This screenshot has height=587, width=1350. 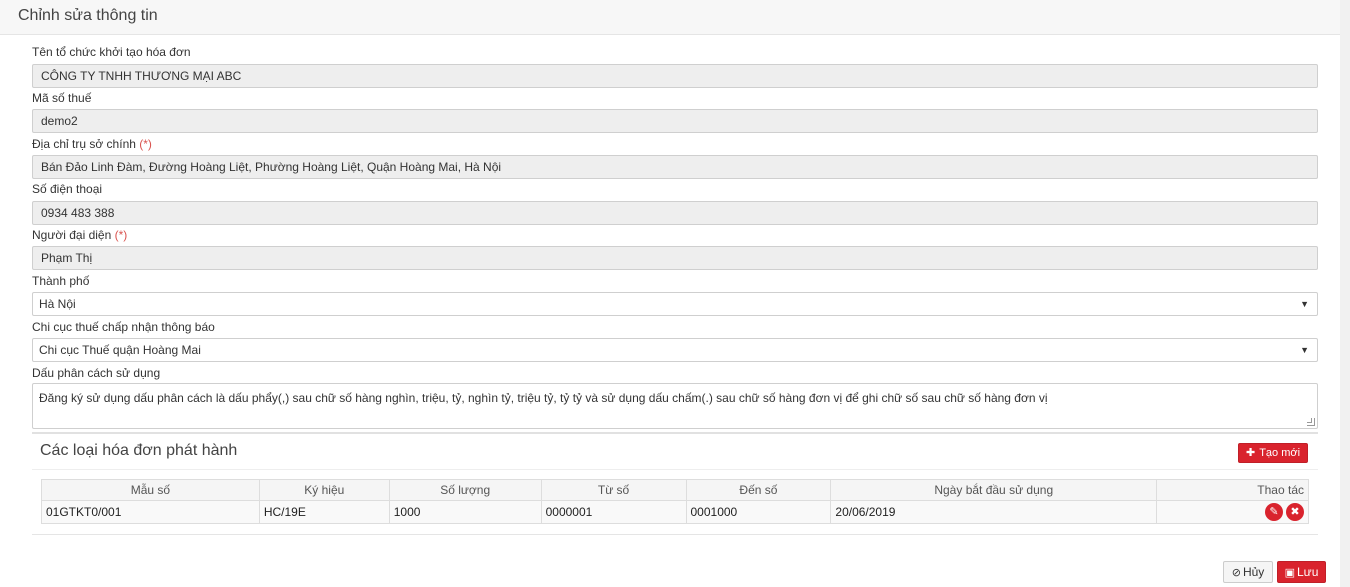 I want to click on address-label-text: Địa chỉ trụ sở chính, so click(x=84, y=144).